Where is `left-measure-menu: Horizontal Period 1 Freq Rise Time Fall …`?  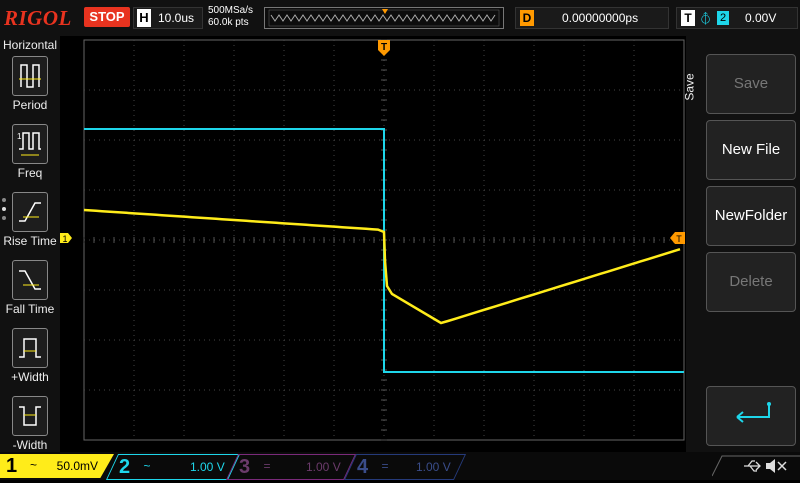
left-measure-menu: Horizontal Period 1 Freq Rise Time Fall … is located at coordinates (30, 244).